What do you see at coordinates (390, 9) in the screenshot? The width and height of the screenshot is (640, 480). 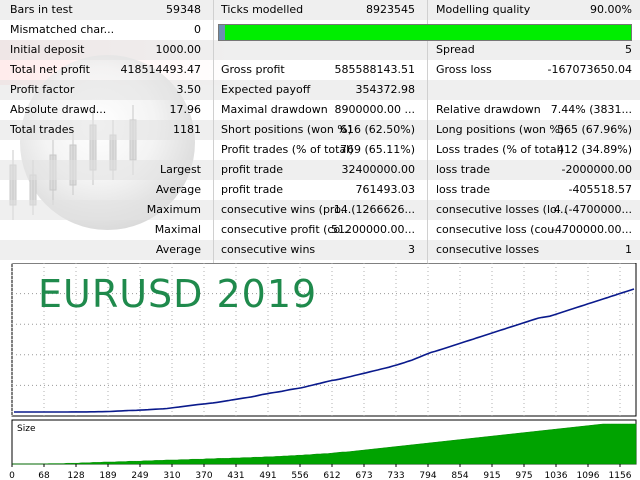 I see `row-value: 8923545` at bounding box center [390, 9].